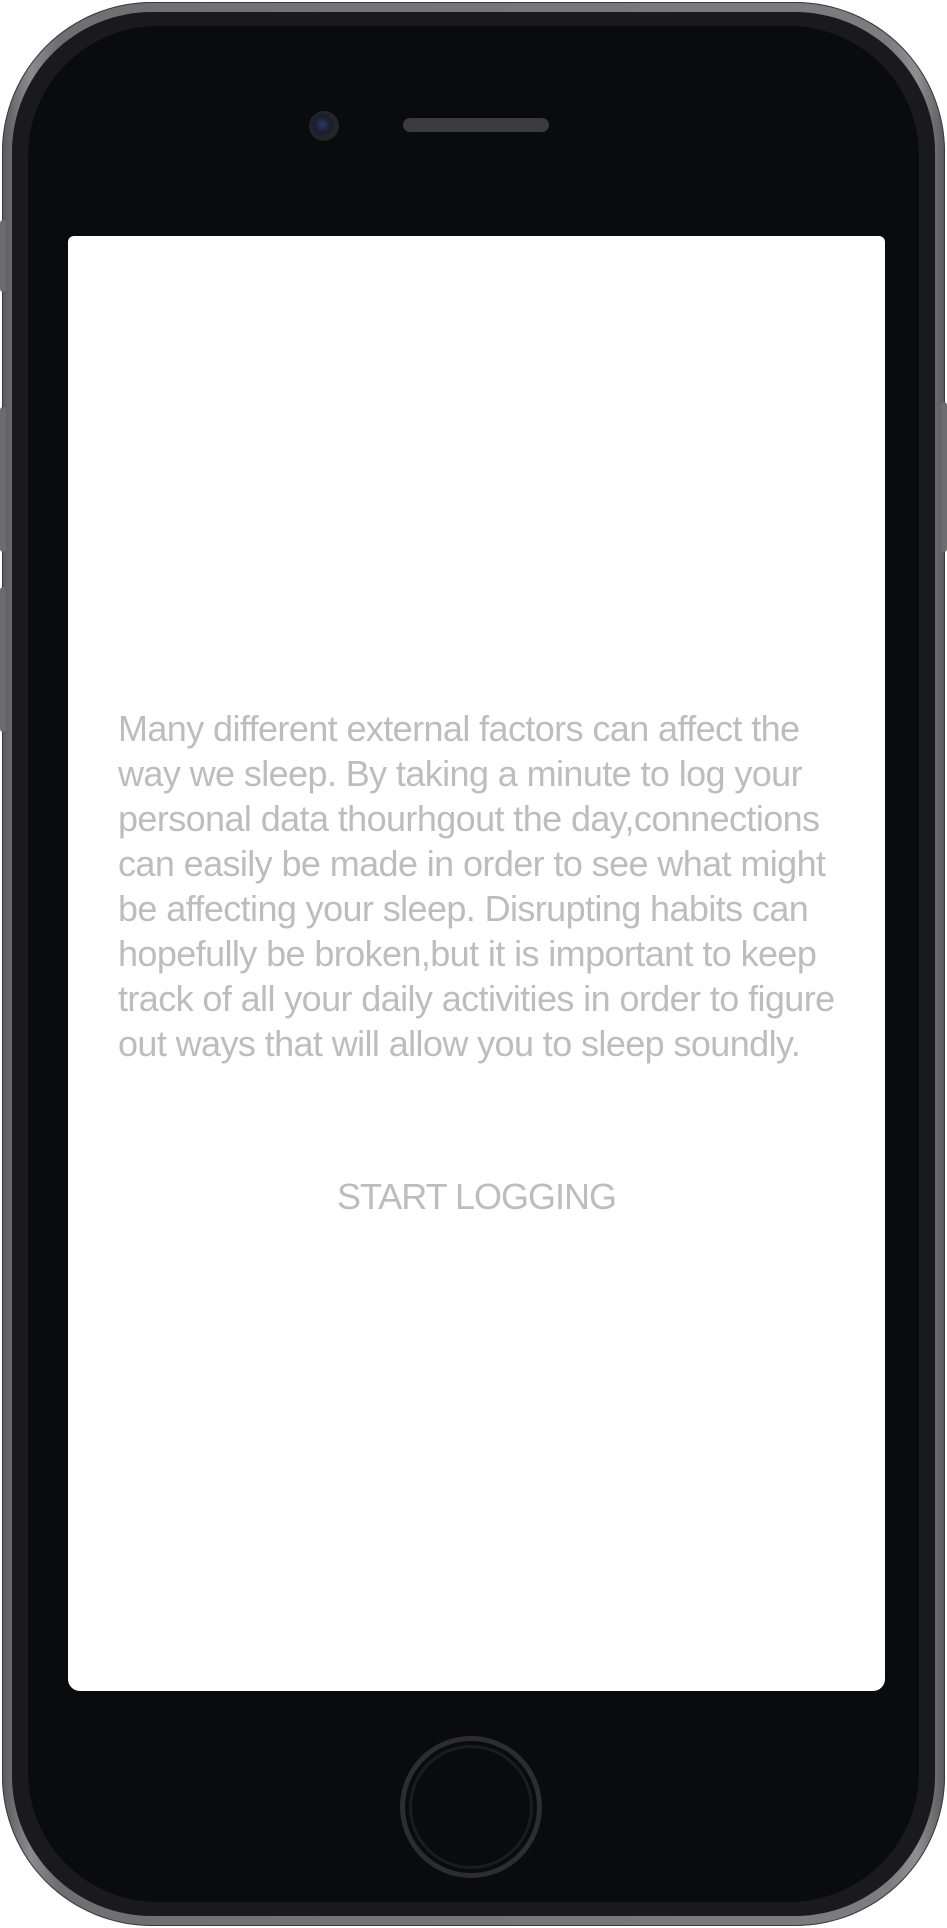 Image resolution: width=947 pixels, height=1928 pixels. I want to click on home-button, so click(471, 1807).